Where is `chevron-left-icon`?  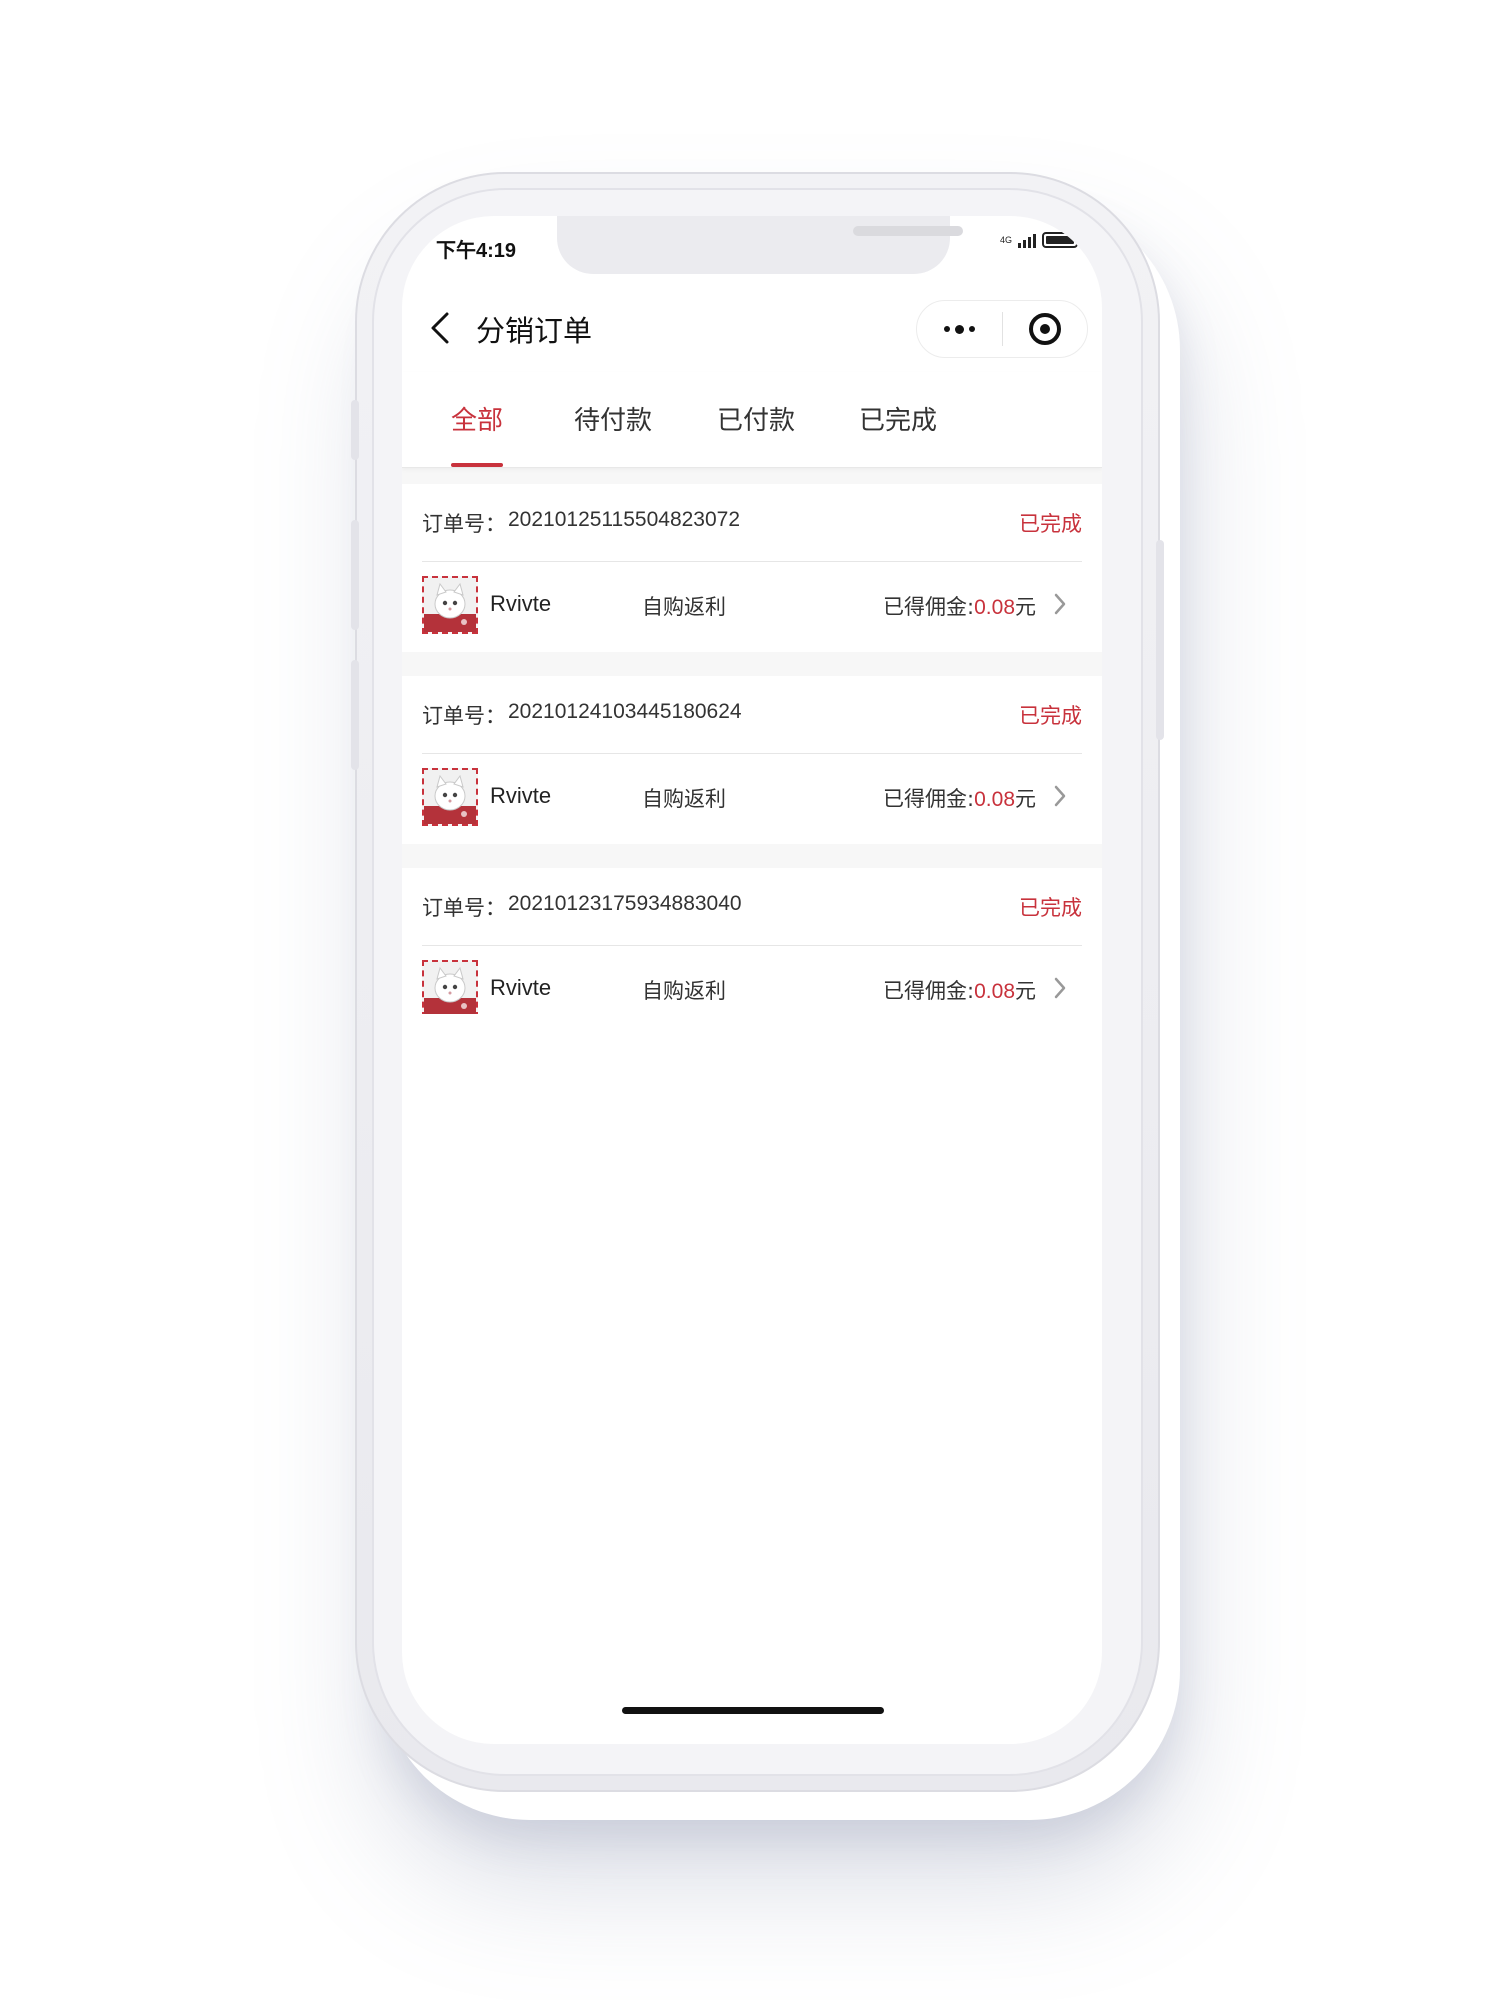
chevron-left-icon is located at coordinates (440, 328).